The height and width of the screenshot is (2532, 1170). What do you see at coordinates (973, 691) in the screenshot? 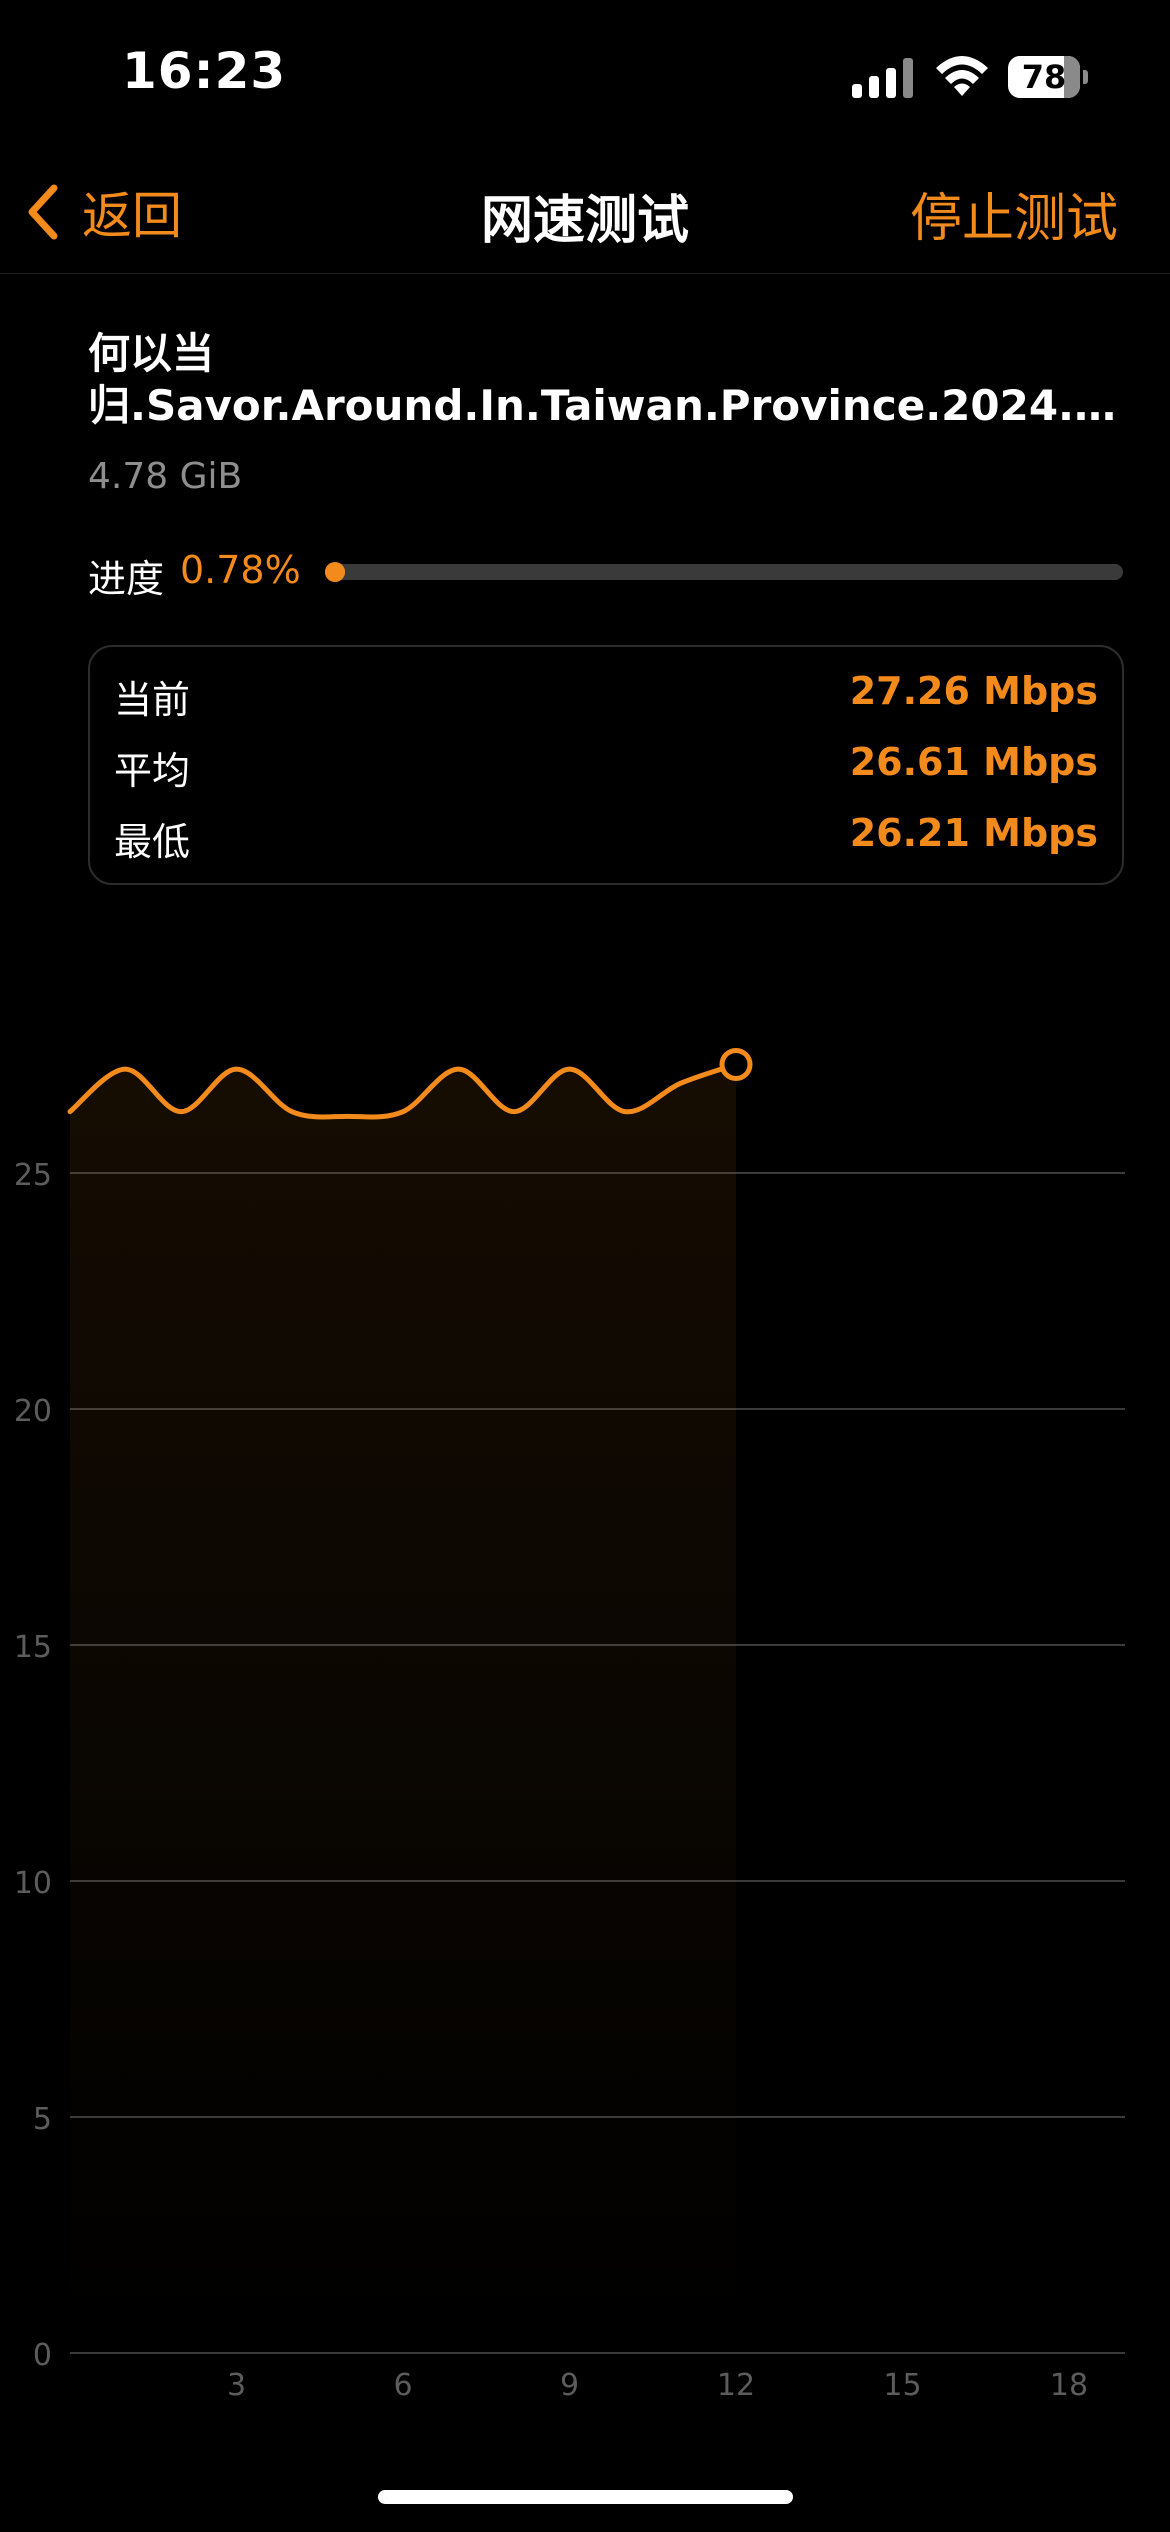
I see `stat-value: 27.26 Mbps` at bounding box center [973, 691].